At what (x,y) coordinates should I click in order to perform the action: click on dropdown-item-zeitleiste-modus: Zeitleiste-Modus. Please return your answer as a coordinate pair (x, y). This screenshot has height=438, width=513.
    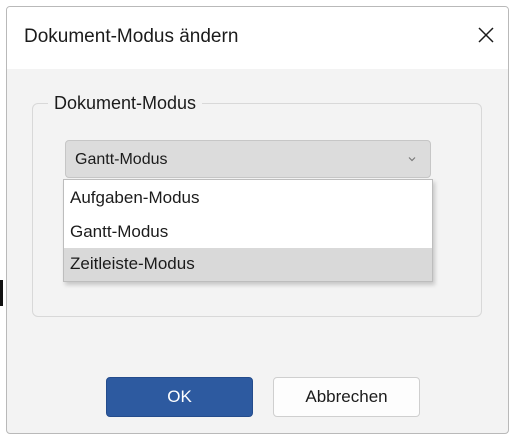
    Looking at the image, I should click on (248, 264).